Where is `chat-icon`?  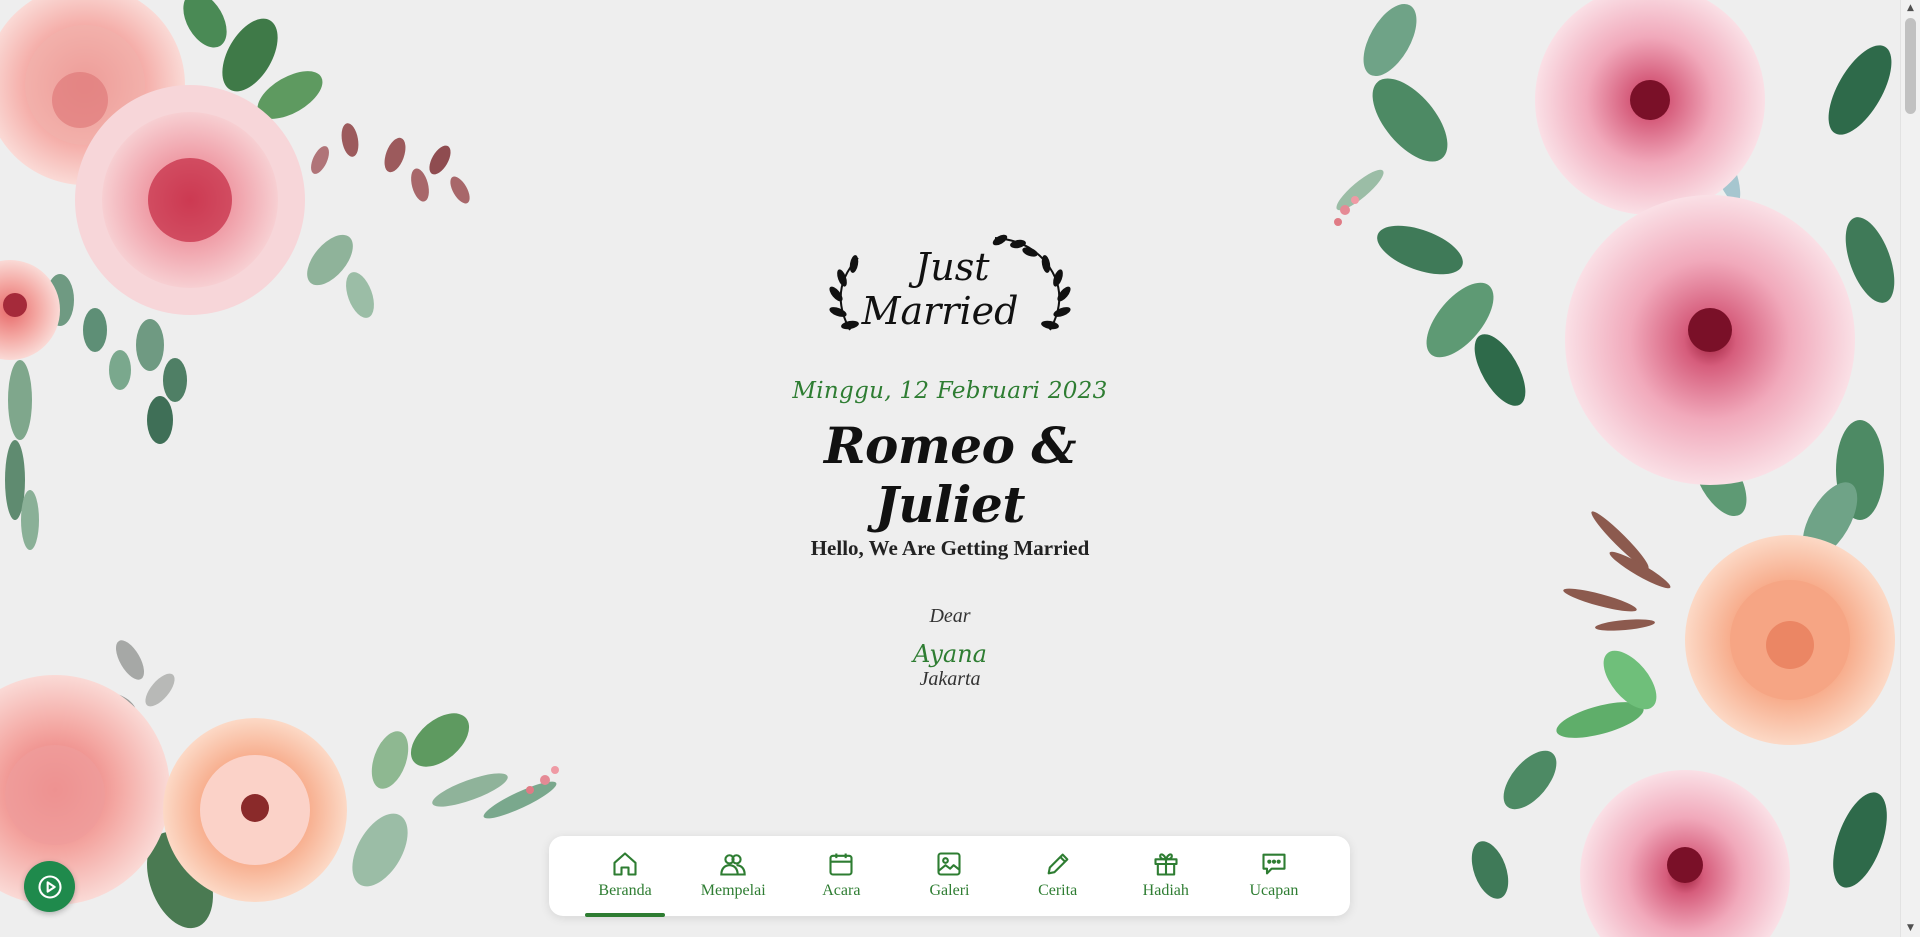 chat-icon is located at coordinates (1274, 864).